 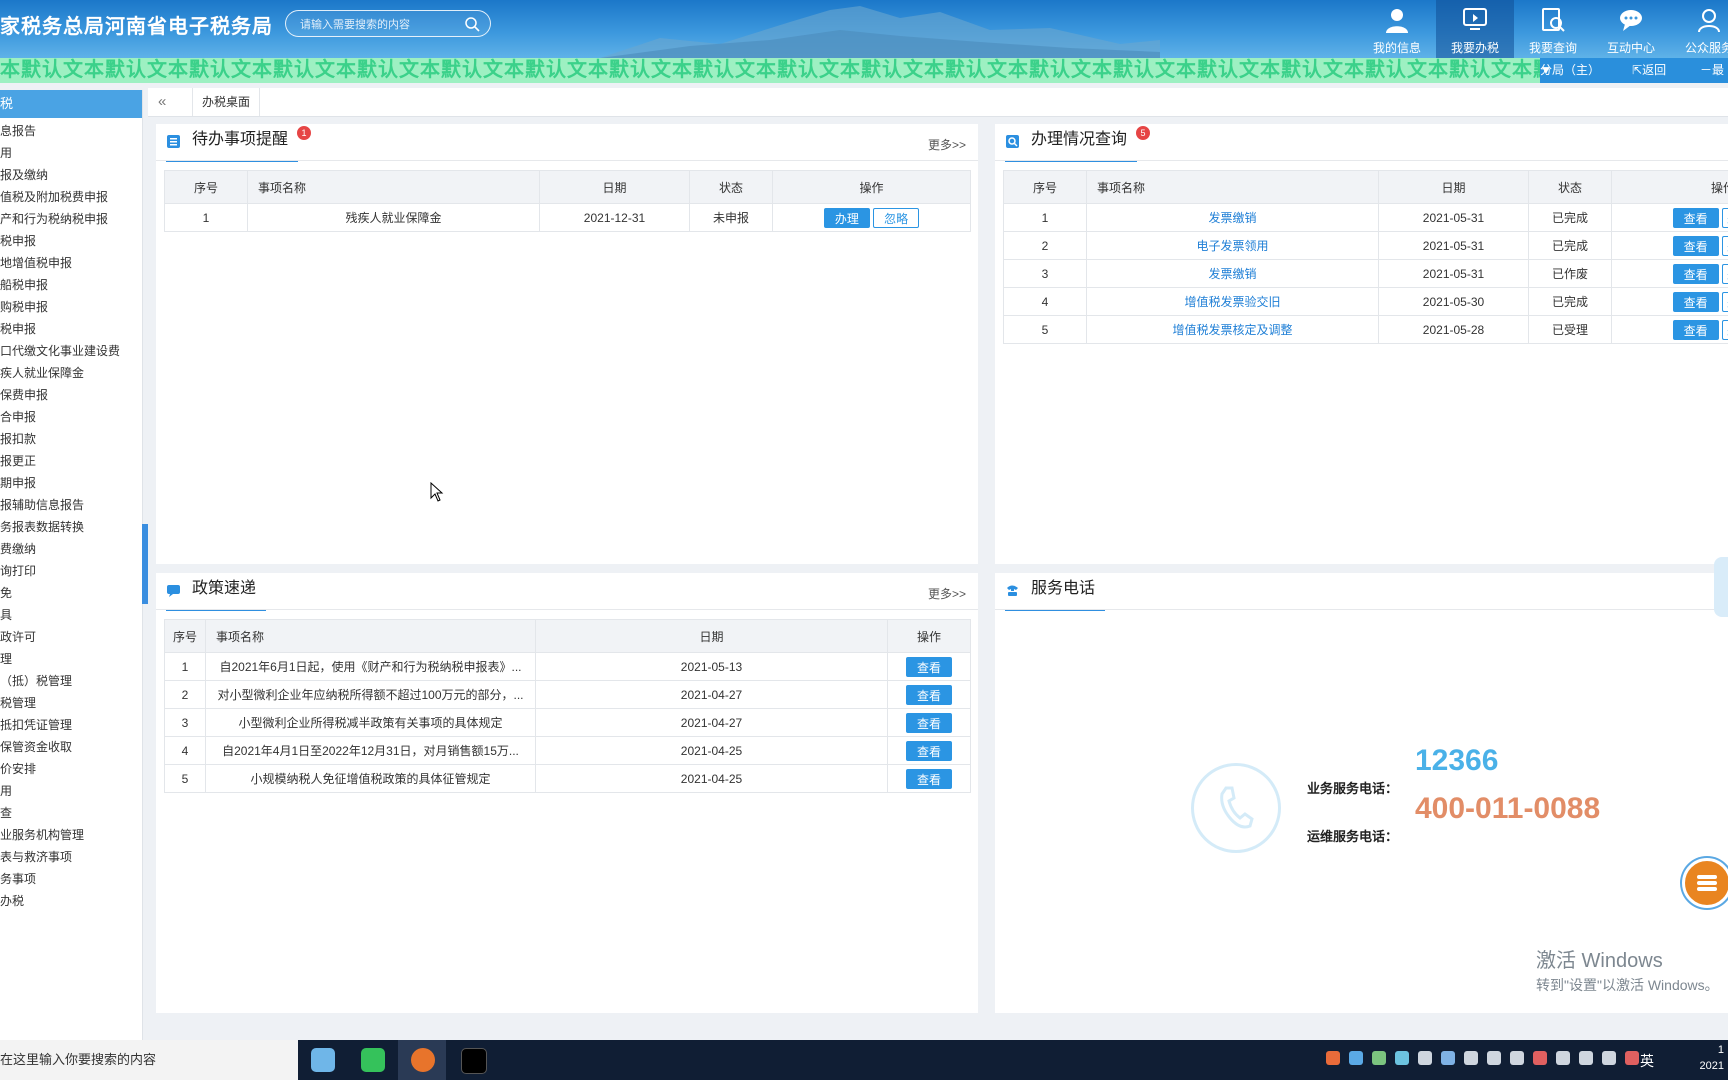 I want to click on side-float-tab, so click(x=1721, y=587).